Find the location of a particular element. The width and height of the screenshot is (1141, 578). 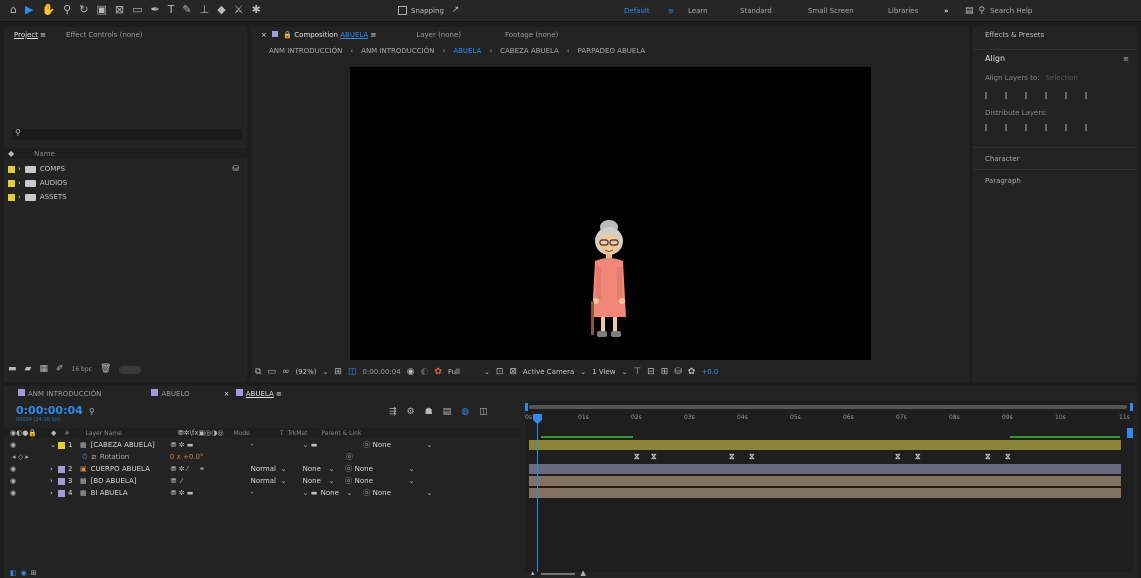

layer-switch-icon: ⛃ ✲ ▬ is located at coordinates (211, 493).